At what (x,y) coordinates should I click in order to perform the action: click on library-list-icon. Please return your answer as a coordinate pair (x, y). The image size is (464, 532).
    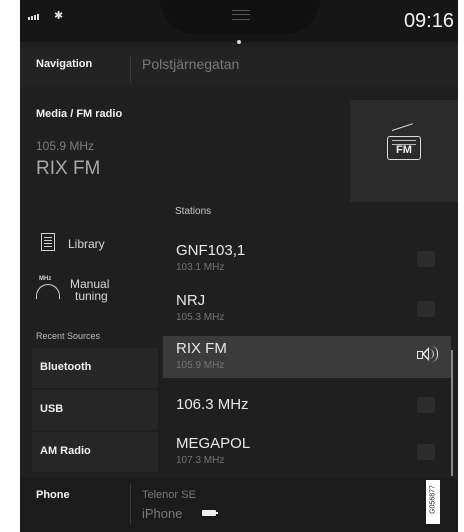
    Looking at the image, I should click on (48, 242).